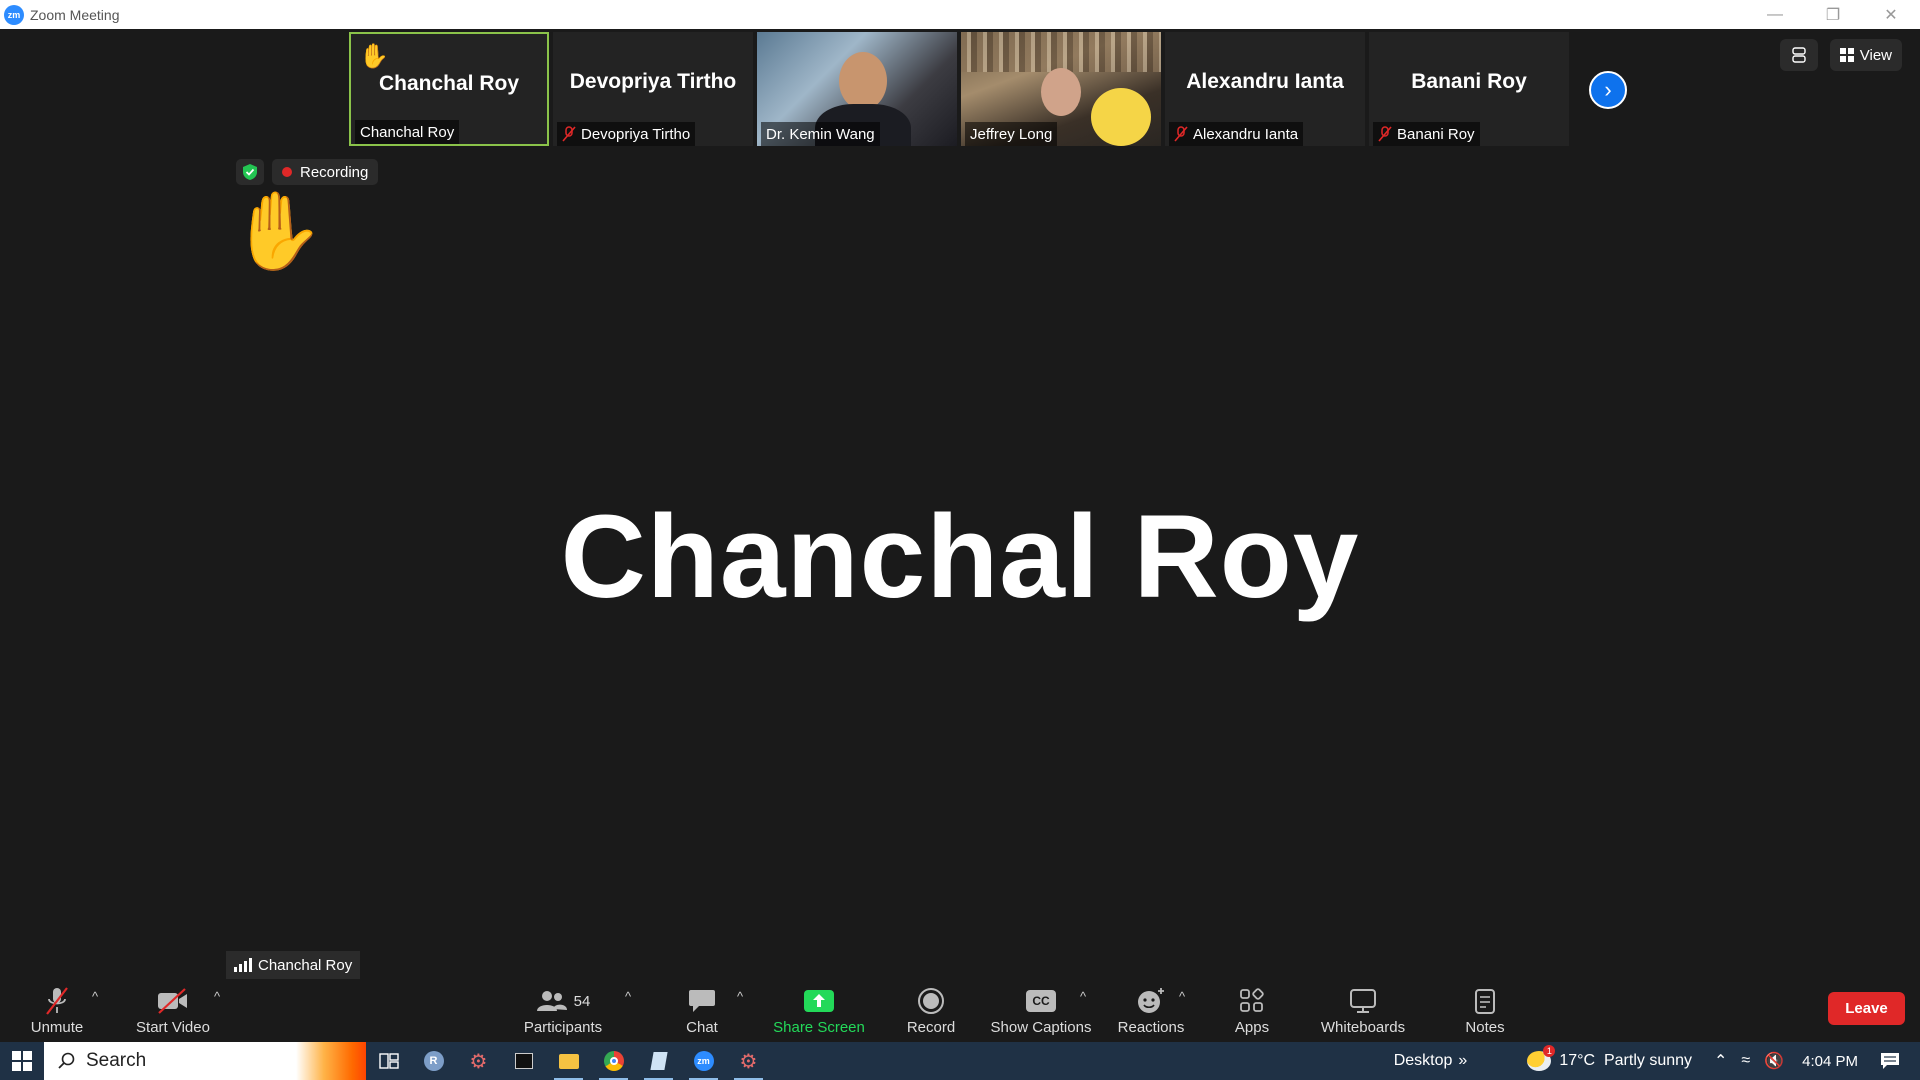 The width and height of the screenshot is (1920, 1080). I want to click on notes-label: Notes, so click(1485, 1027).